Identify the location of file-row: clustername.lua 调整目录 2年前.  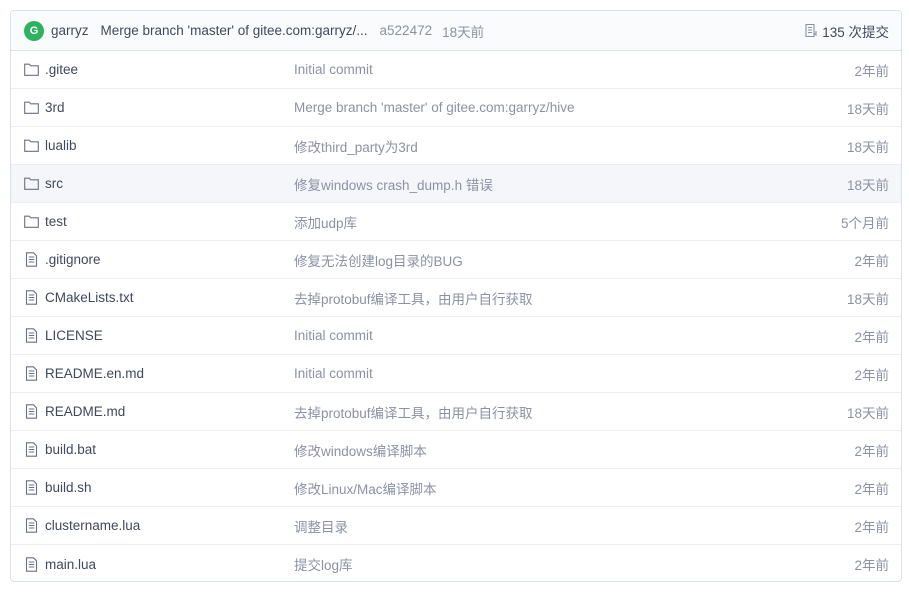
(456, 526).